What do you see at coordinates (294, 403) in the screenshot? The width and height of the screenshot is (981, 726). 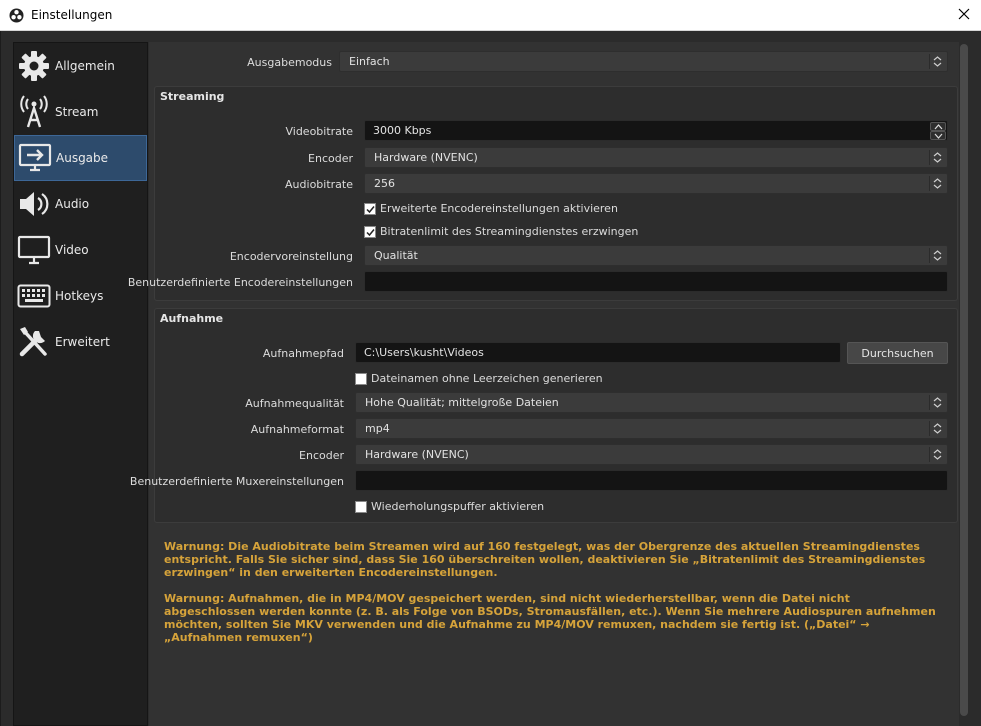 I see `recording-quality-label: Aufnahmequalität` at bounding box center [294, 403].